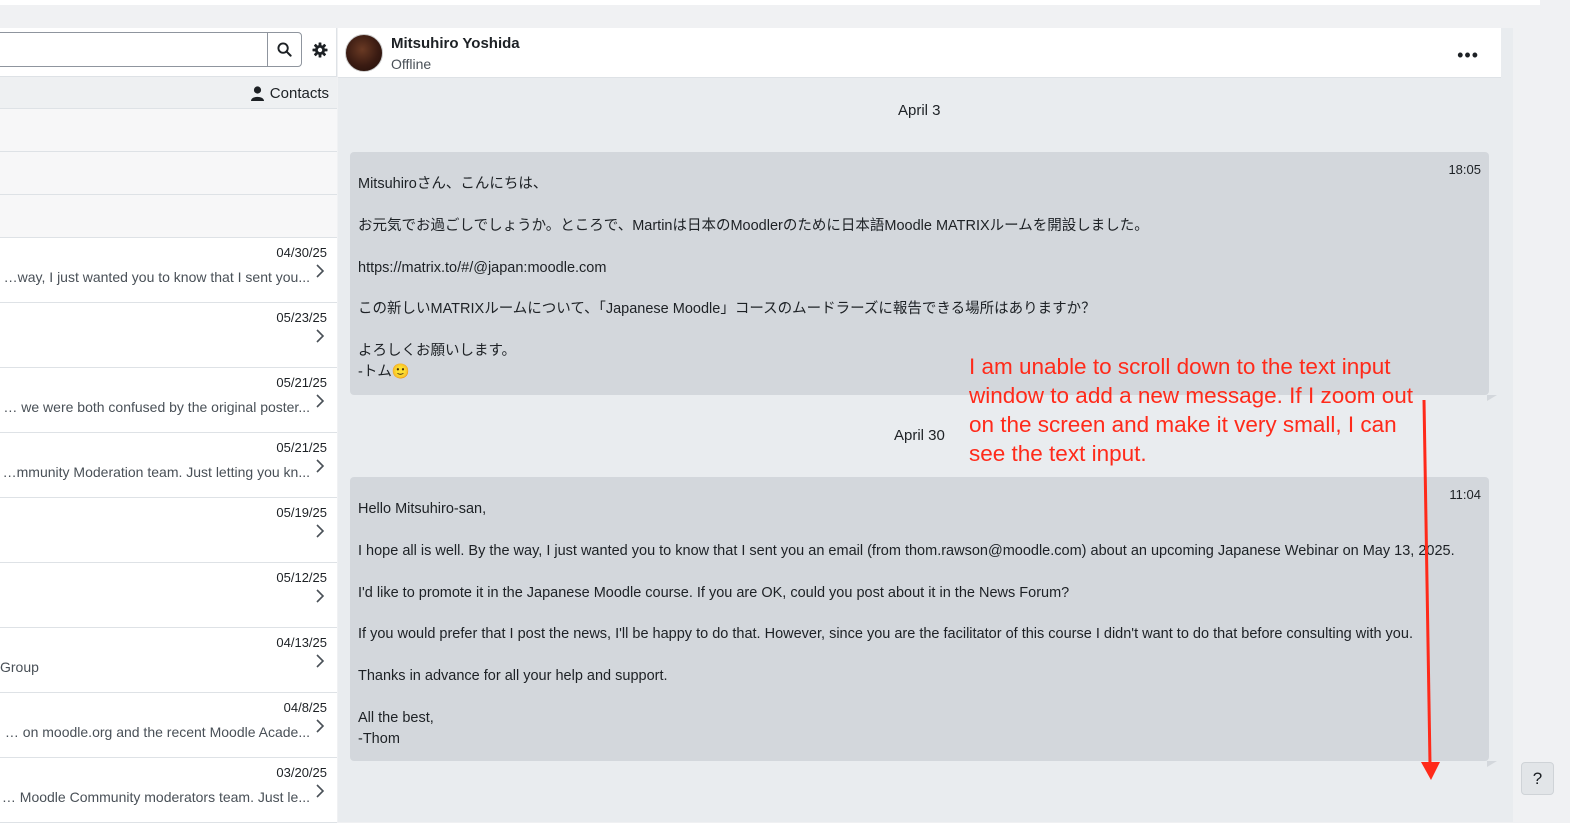 This screenshot has width=1570, height=823. What do you see at coordinates (919, 435) in the screenshot?
I see `day-separator: April 30` at bounding box center [919, 435].